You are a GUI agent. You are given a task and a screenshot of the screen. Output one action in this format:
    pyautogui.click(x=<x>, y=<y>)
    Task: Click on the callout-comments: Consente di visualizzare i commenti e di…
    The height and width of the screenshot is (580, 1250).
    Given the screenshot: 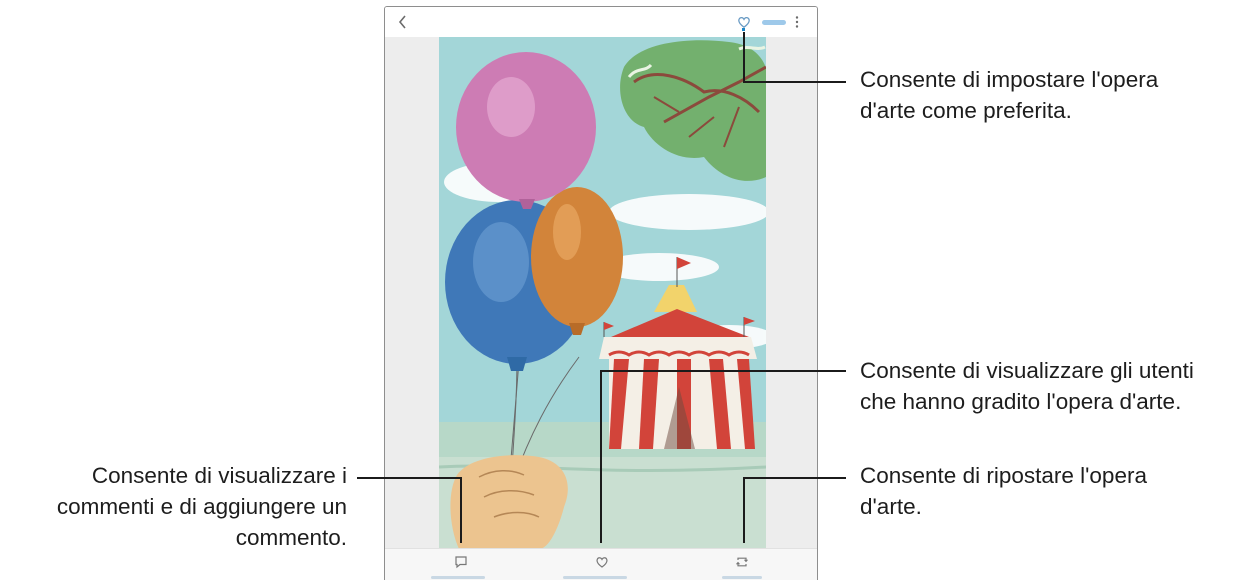 What is the action you would take?
    pyautogui.click(x=202, y=506)
    